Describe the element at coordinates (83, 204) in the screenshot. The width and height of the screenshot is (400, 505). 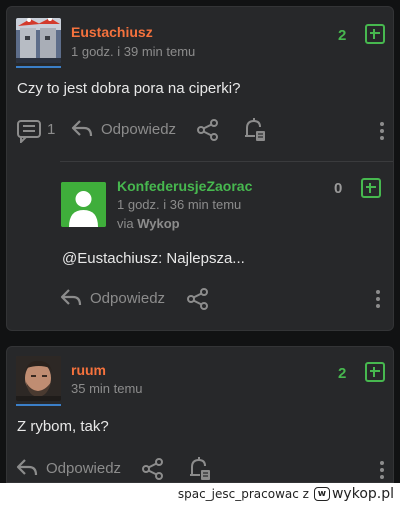
I see `default-avatar-icon` at that location.